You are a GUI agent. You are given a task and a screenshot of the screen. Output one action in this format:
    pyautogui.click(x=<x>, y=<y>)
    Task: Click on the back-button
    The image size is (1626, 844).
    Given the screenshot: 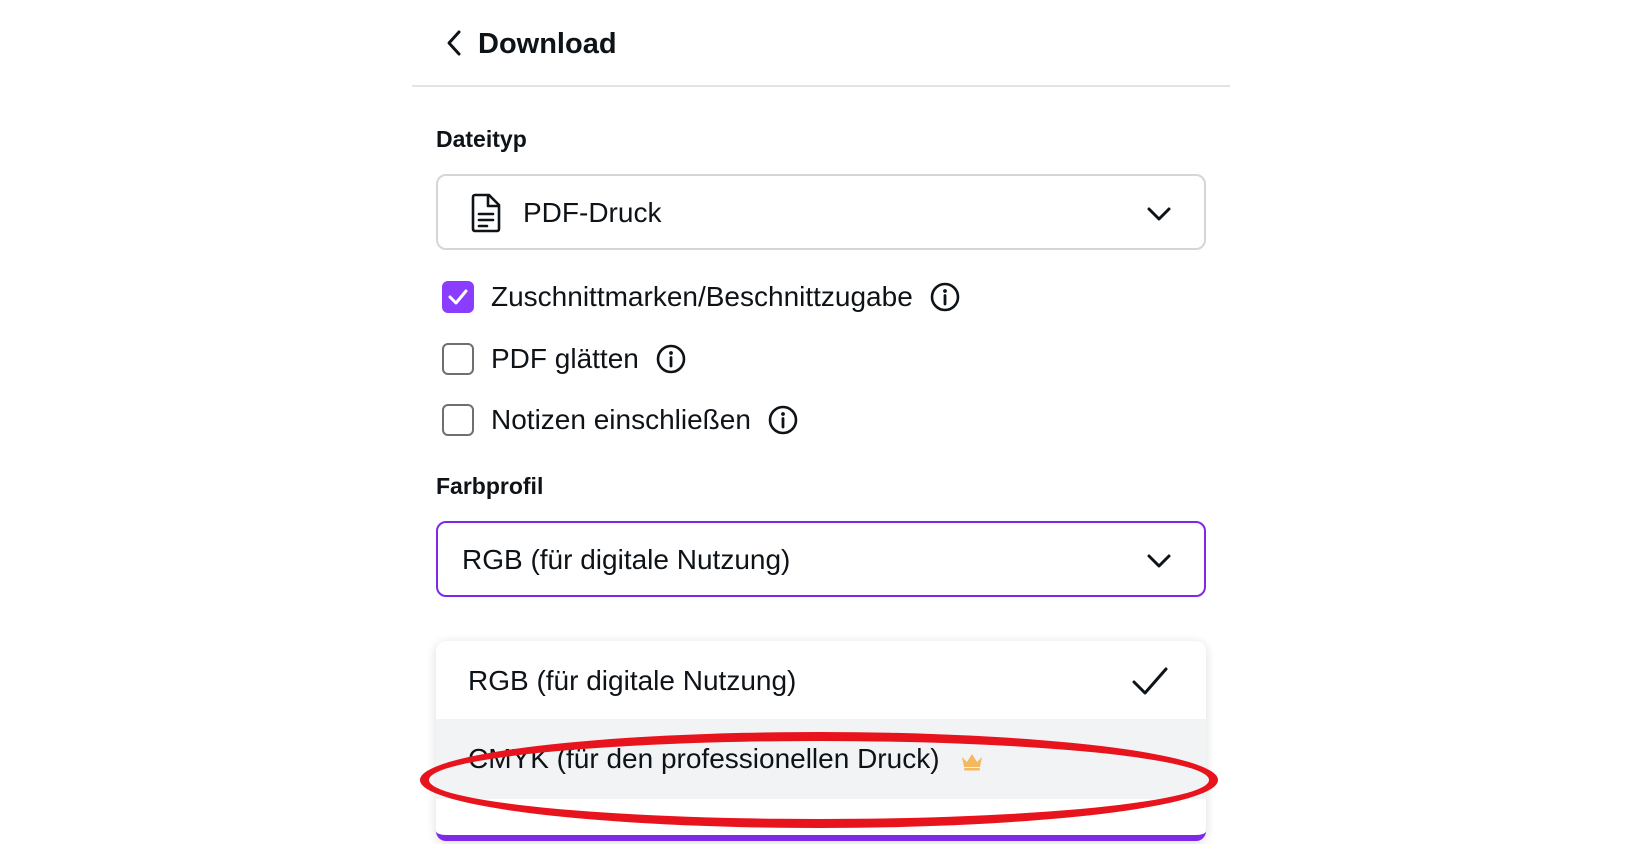 What is the action you would take?
    pyautogui.click(x=455, y=43)
    